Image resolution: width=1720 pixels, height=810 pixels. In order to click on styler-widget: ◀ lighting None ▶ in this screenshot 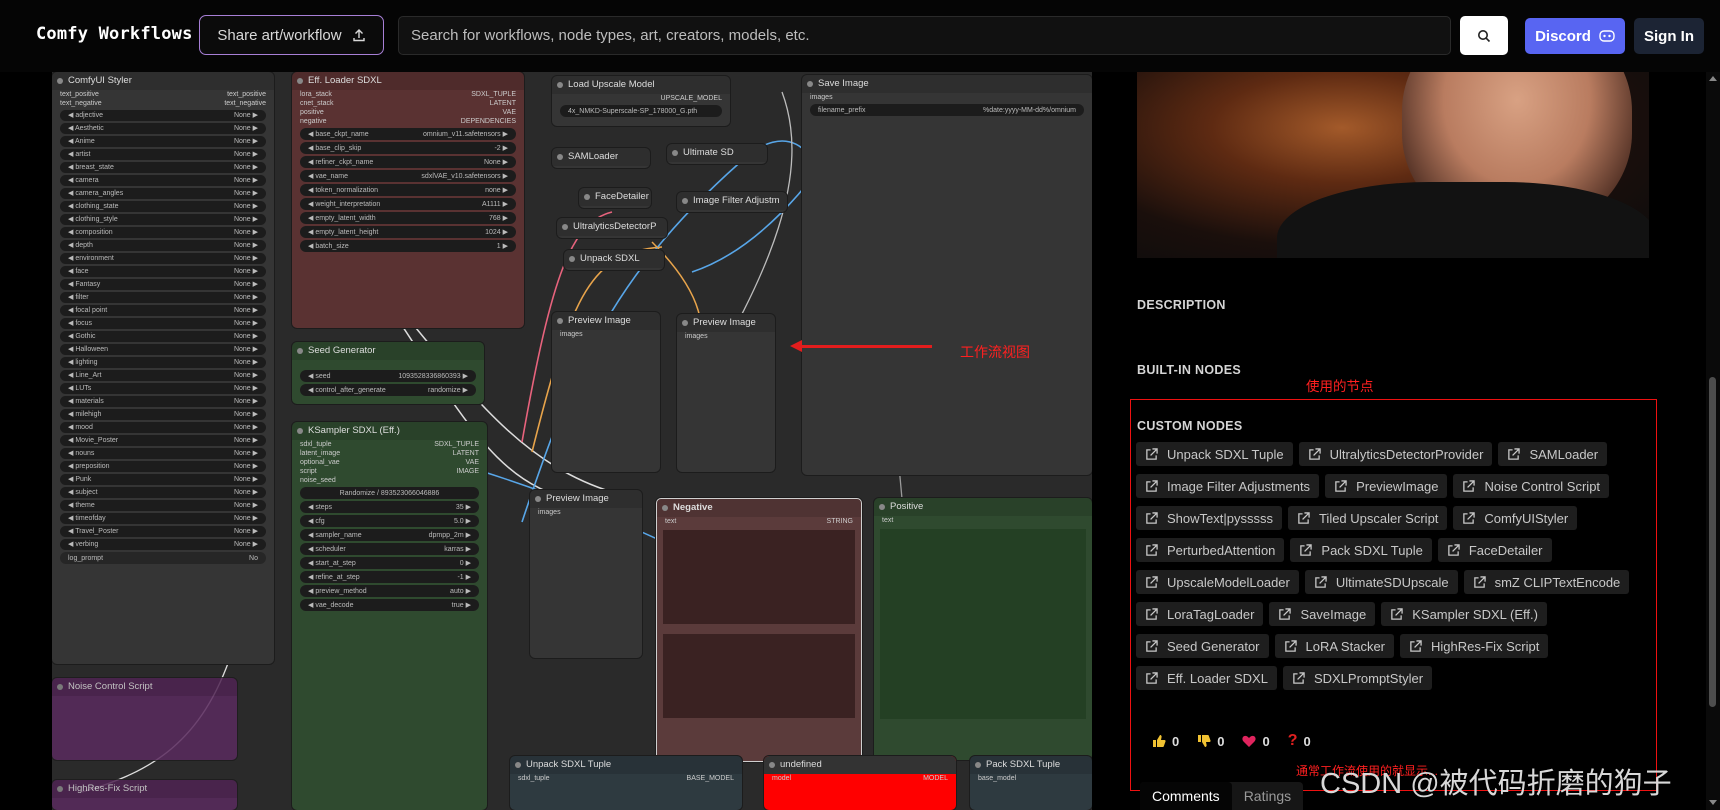, I will do `click(163, 362)`.